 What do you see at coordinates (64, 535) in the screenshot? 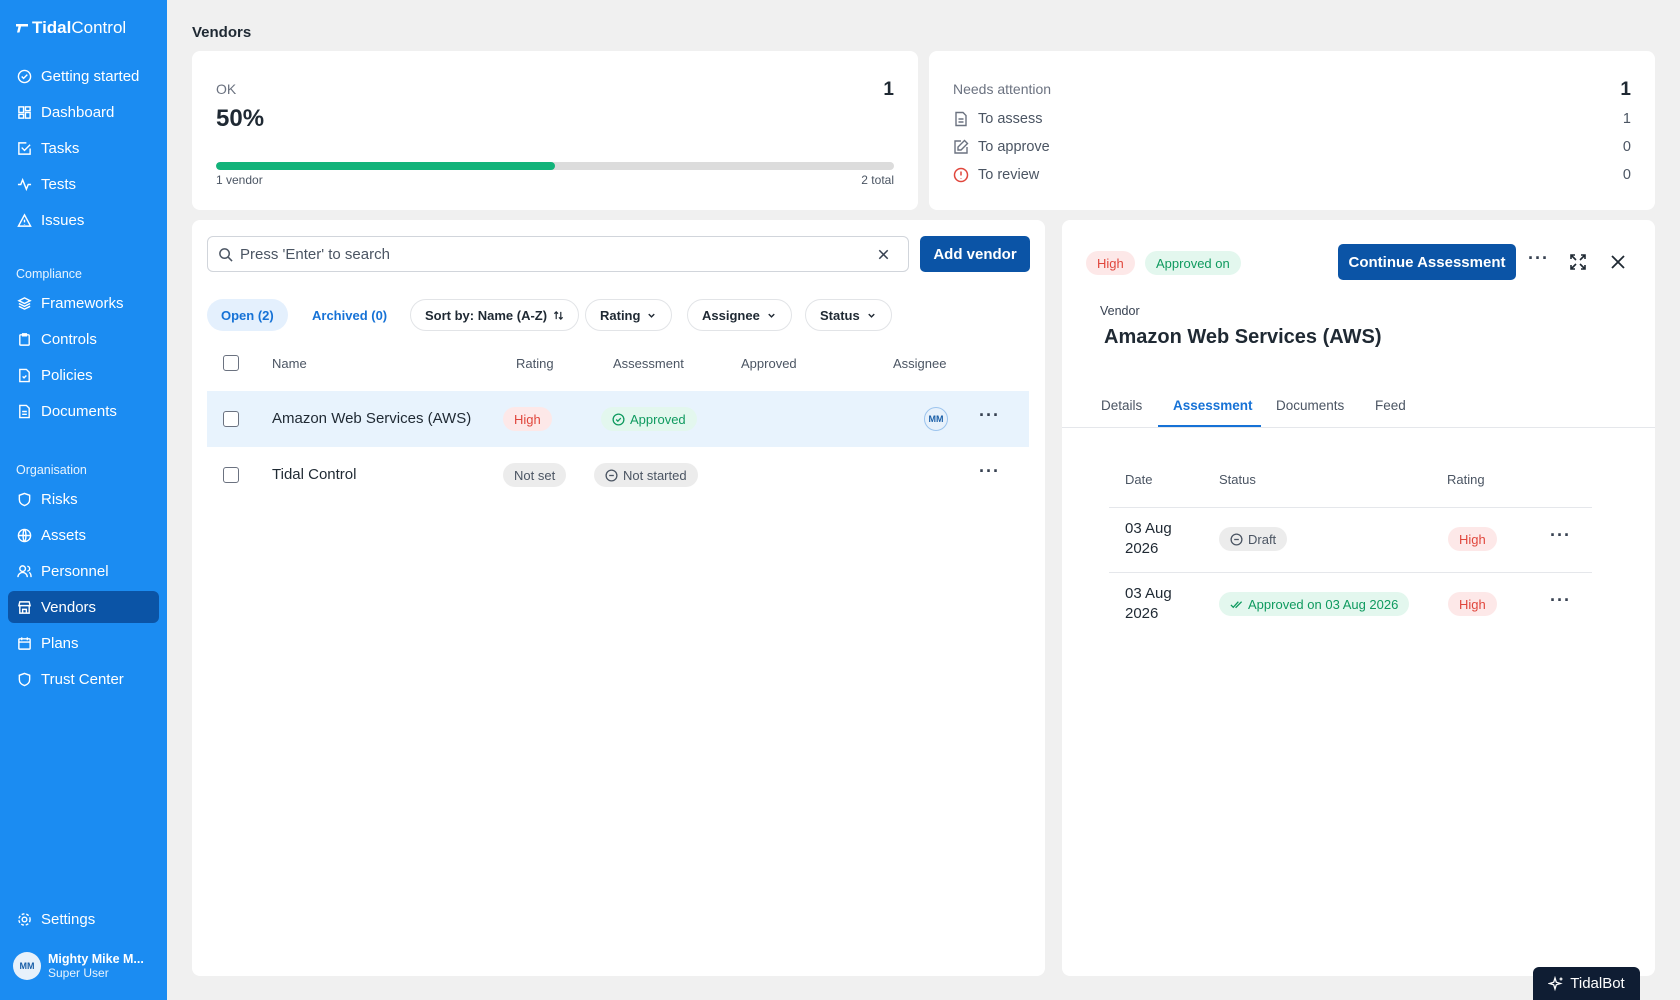
I see `sidebar-item-label: Assets` at bounding box center [64, 535].